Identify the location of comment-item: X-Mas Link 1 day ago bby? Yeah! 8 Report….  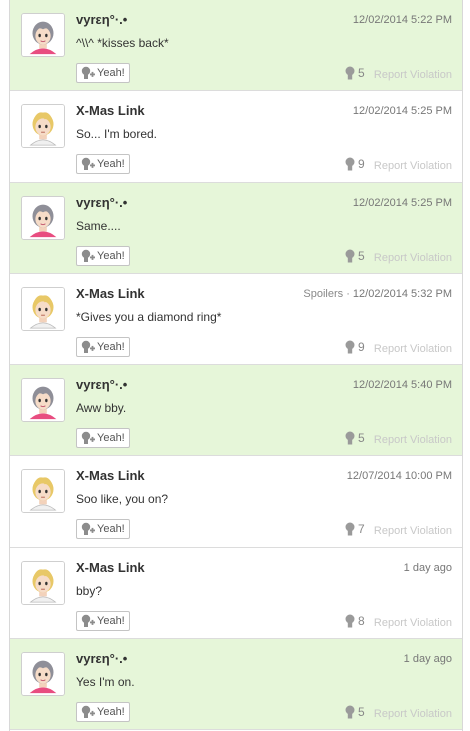
(236, 594).